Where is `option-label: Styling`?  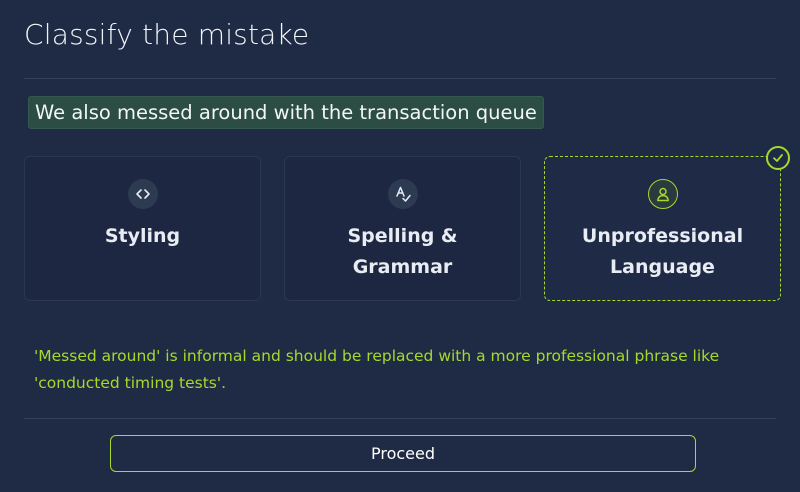
option-label: Styling is located at coordinates (142, 236).